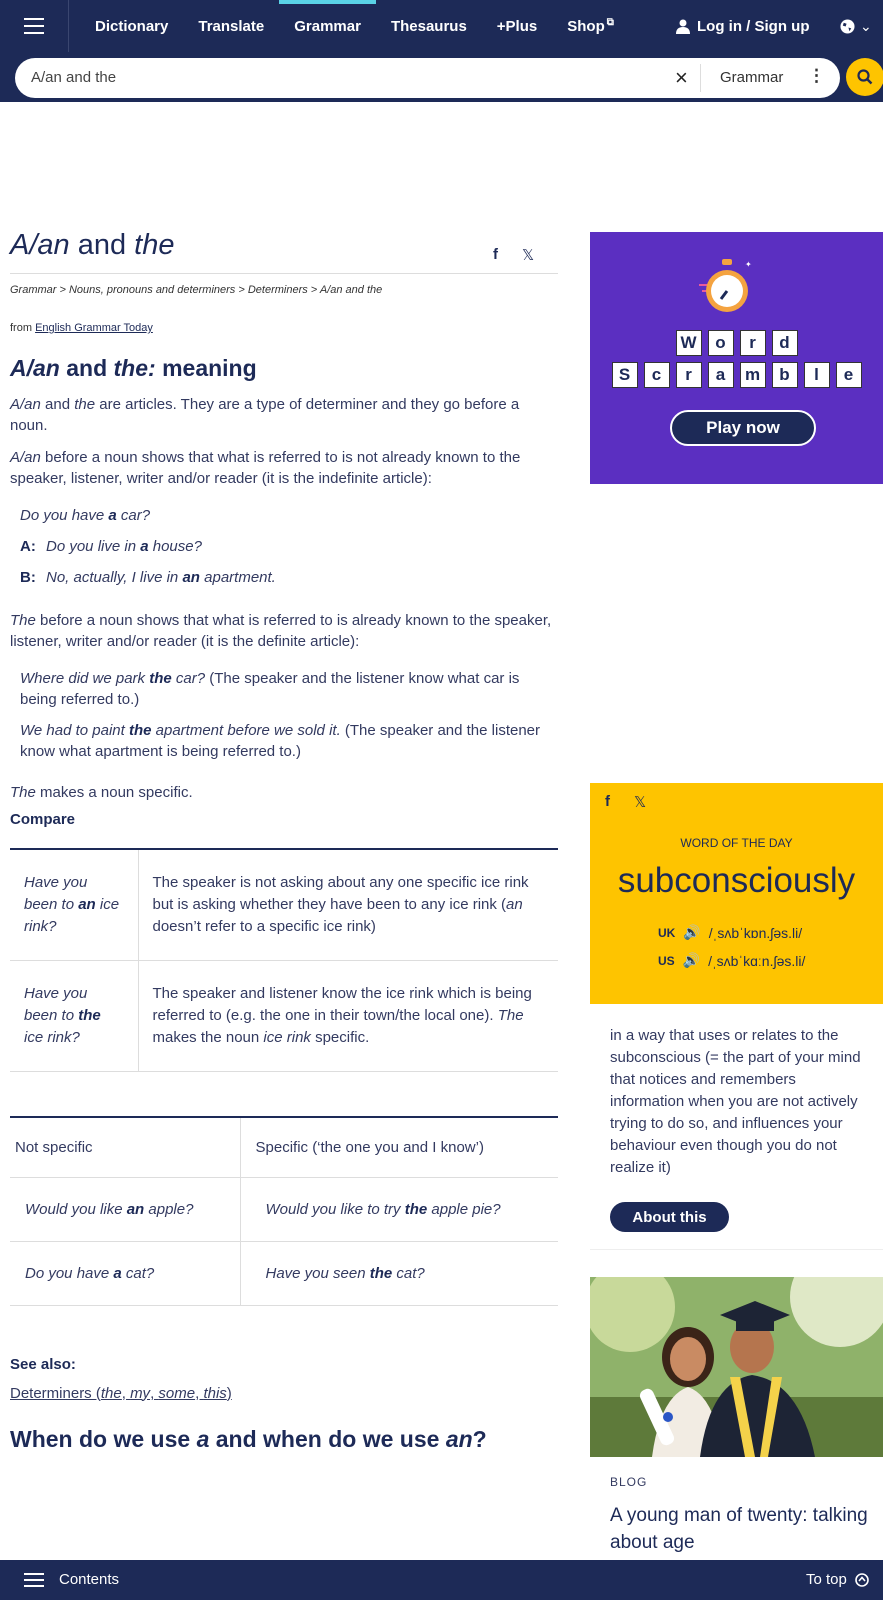 This screenshot has height=1600, width=883. What do you see at coordinates (23, 328) in the screenshot?
I see `source-prefix: from` at bounding box center [23, 328].